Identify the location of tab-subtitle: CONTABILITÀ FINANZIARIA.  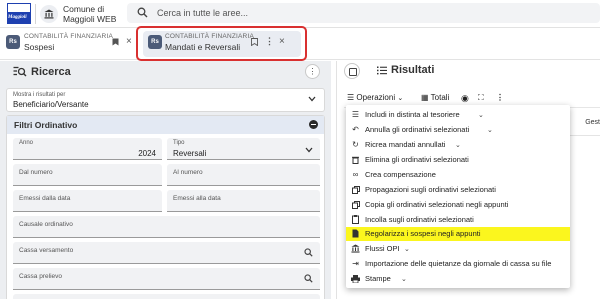
(68, 36).